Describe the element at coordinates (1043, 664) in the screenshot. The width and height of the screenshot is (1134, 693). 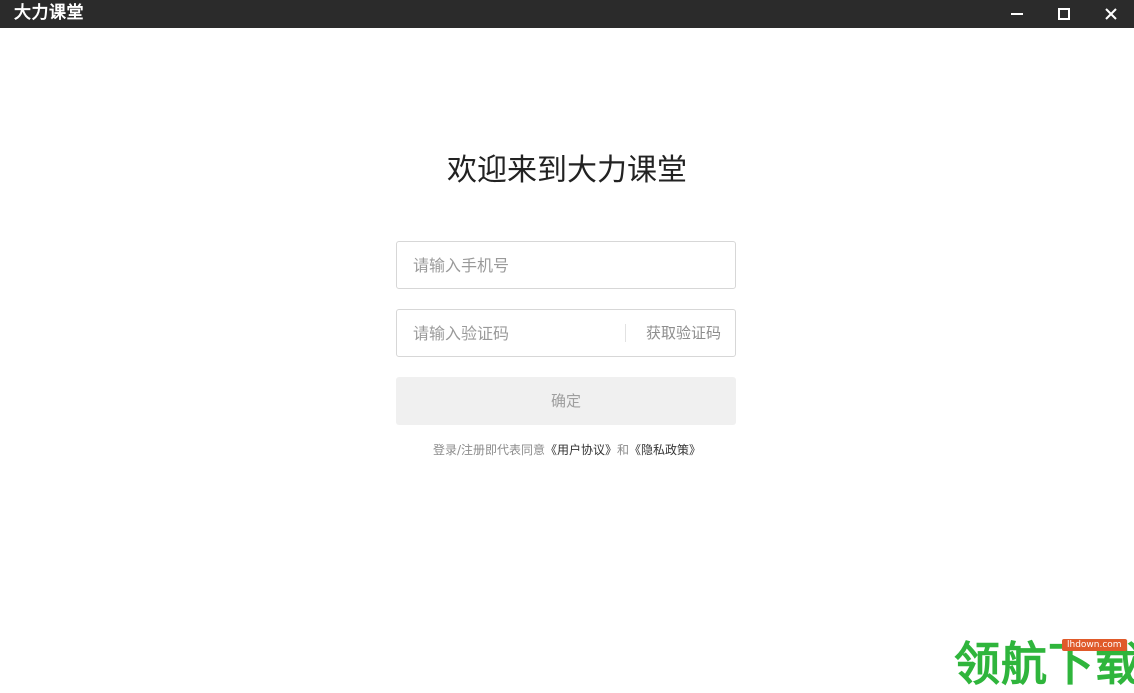
I see `watermark-logo: 领航下载 lhdown.com` at that location.